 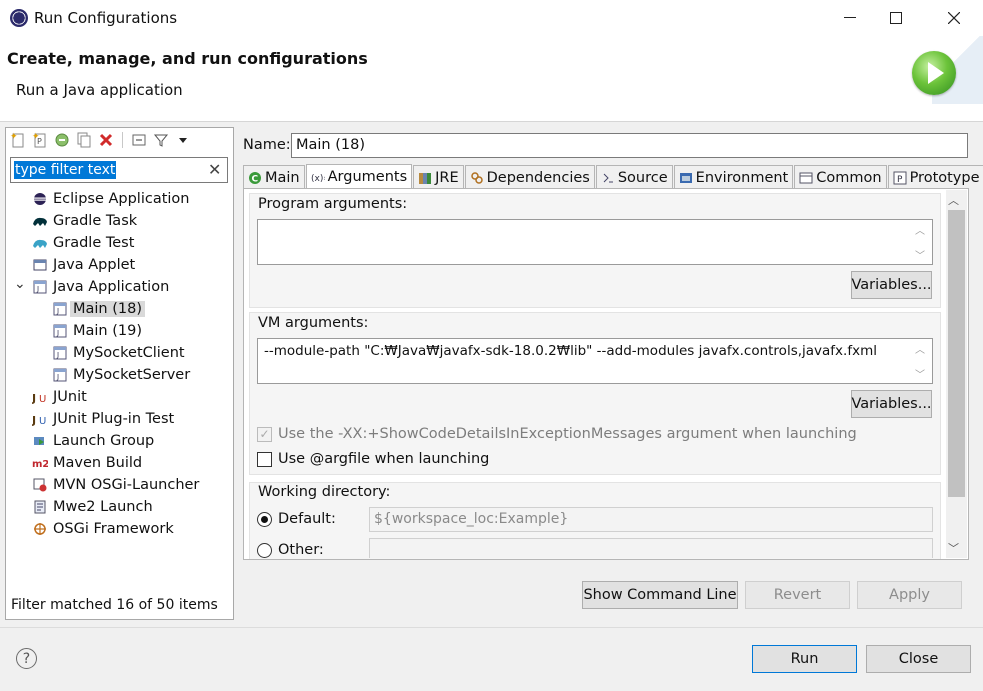 I want to click on tree-item: Java Applet, so click(x=122, y=265).